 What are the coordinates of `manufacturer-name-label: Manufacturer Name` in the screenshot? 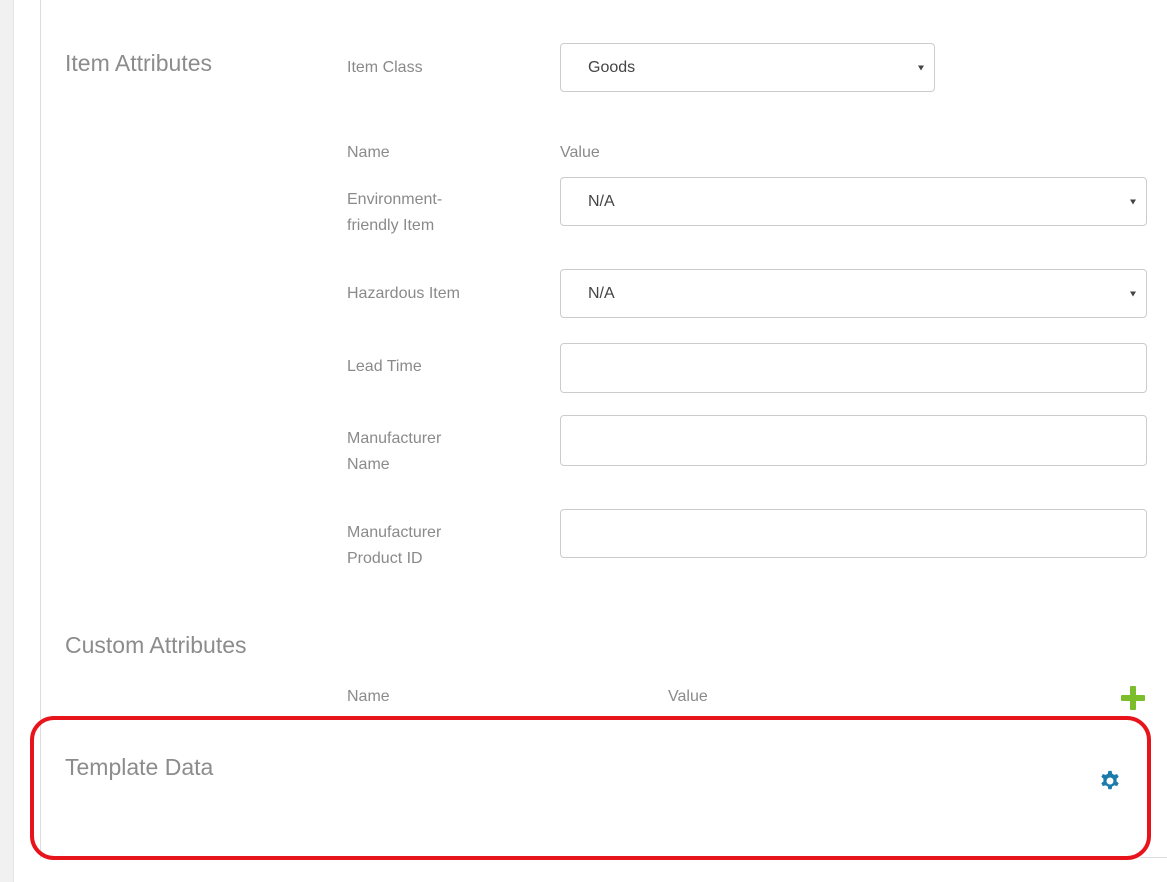 It's located at (432, 452).